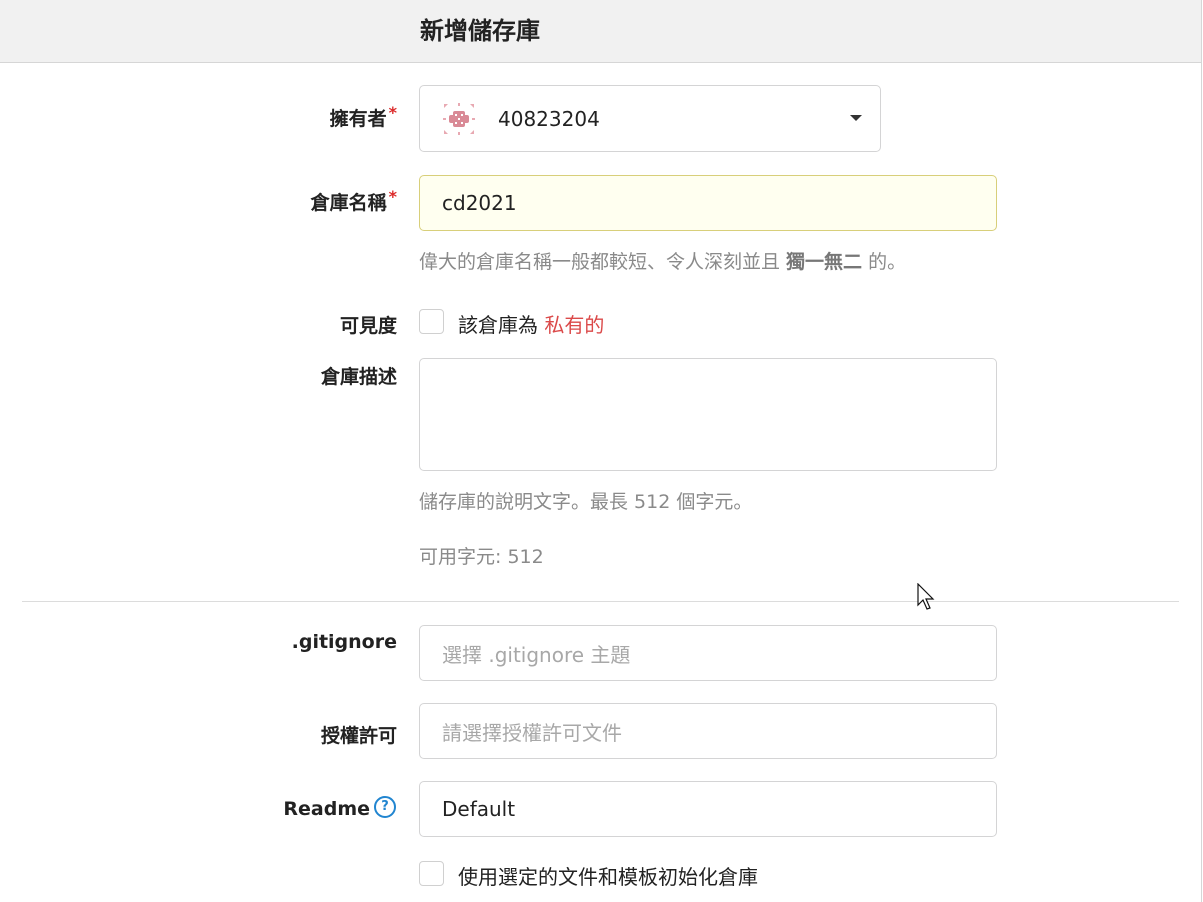  Describe the element at coordinates (549, 119) in the screenshot. I see `owner-value: 40823204` at that location.